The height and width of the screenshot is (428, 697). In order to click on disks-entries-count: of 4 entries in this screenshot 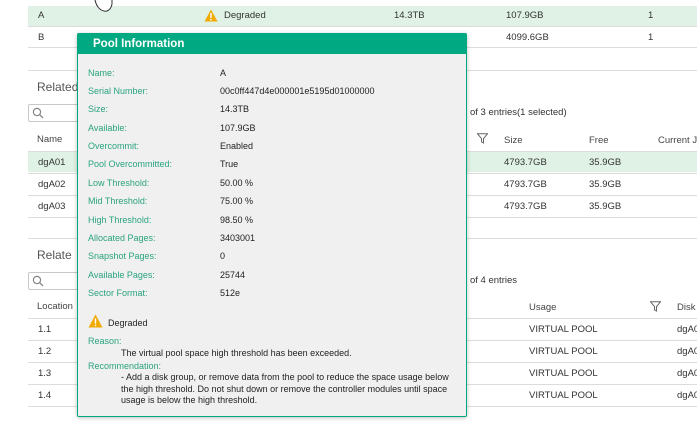, I will do `click(493, 280)`.